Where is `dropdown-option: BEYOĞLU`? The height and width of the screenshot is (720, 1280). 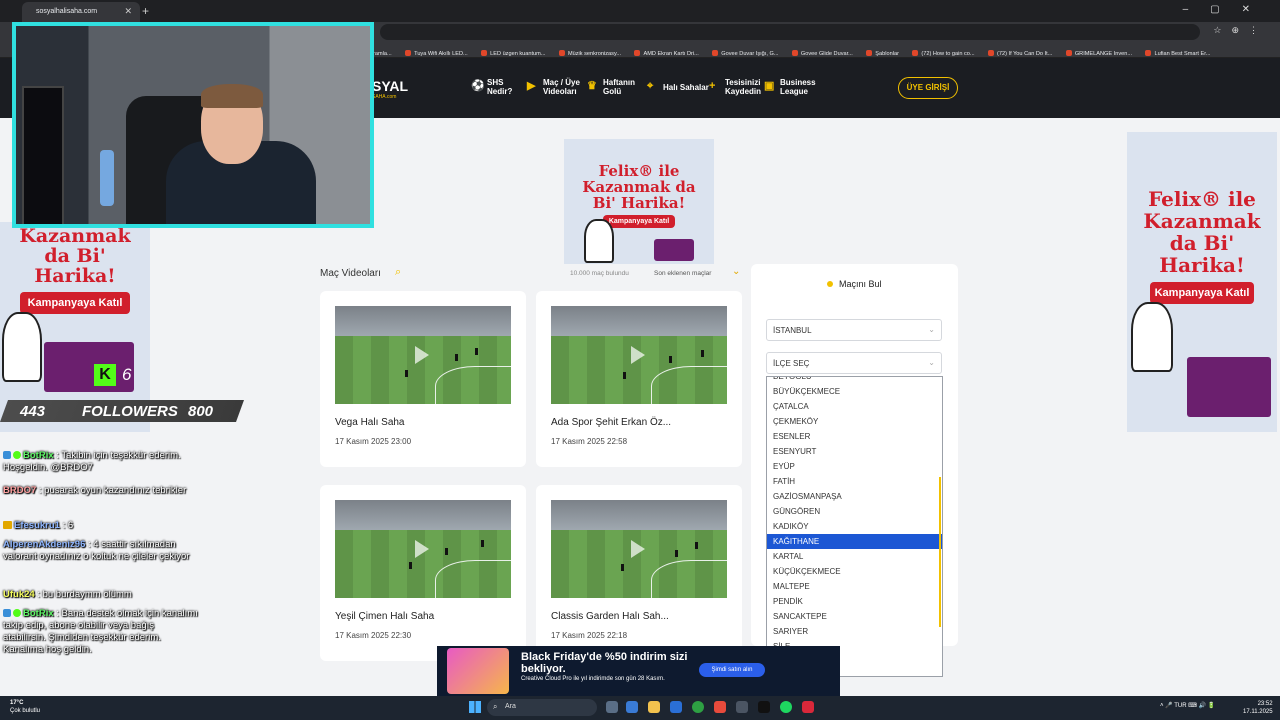 dropdown-option: BEYOĞLU is located at coordinates (854, 380).